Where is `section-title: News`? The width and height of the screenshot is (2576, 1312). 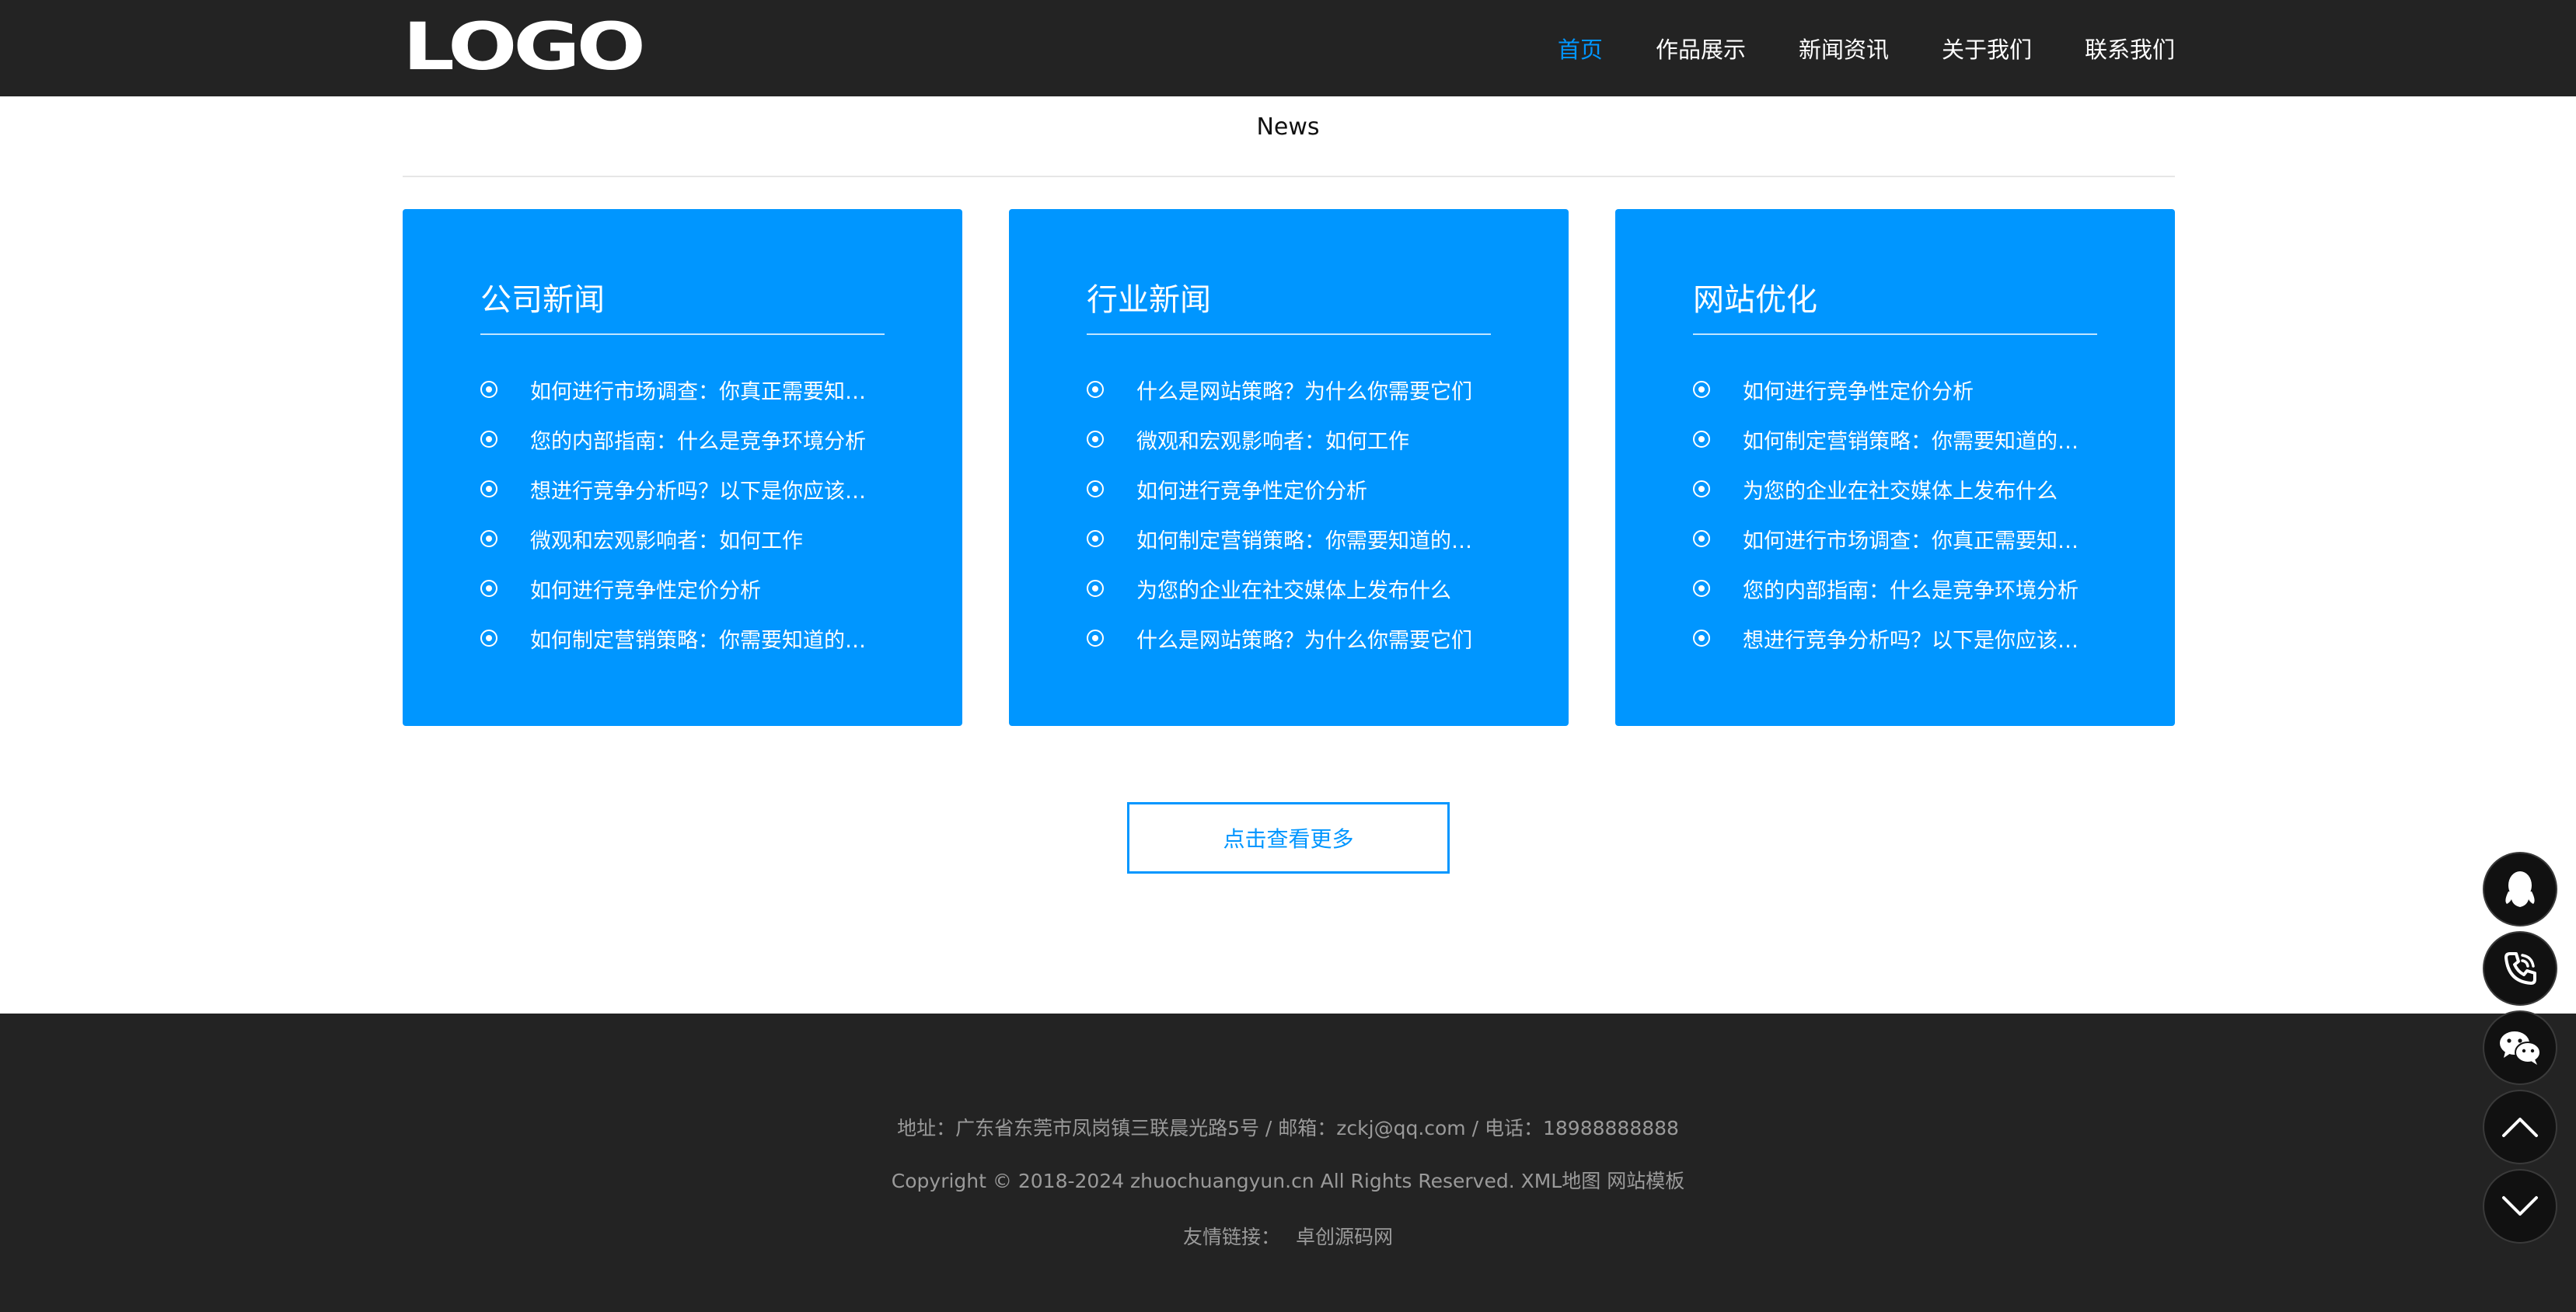
section-title: News is located at coordinates (1288, 127).